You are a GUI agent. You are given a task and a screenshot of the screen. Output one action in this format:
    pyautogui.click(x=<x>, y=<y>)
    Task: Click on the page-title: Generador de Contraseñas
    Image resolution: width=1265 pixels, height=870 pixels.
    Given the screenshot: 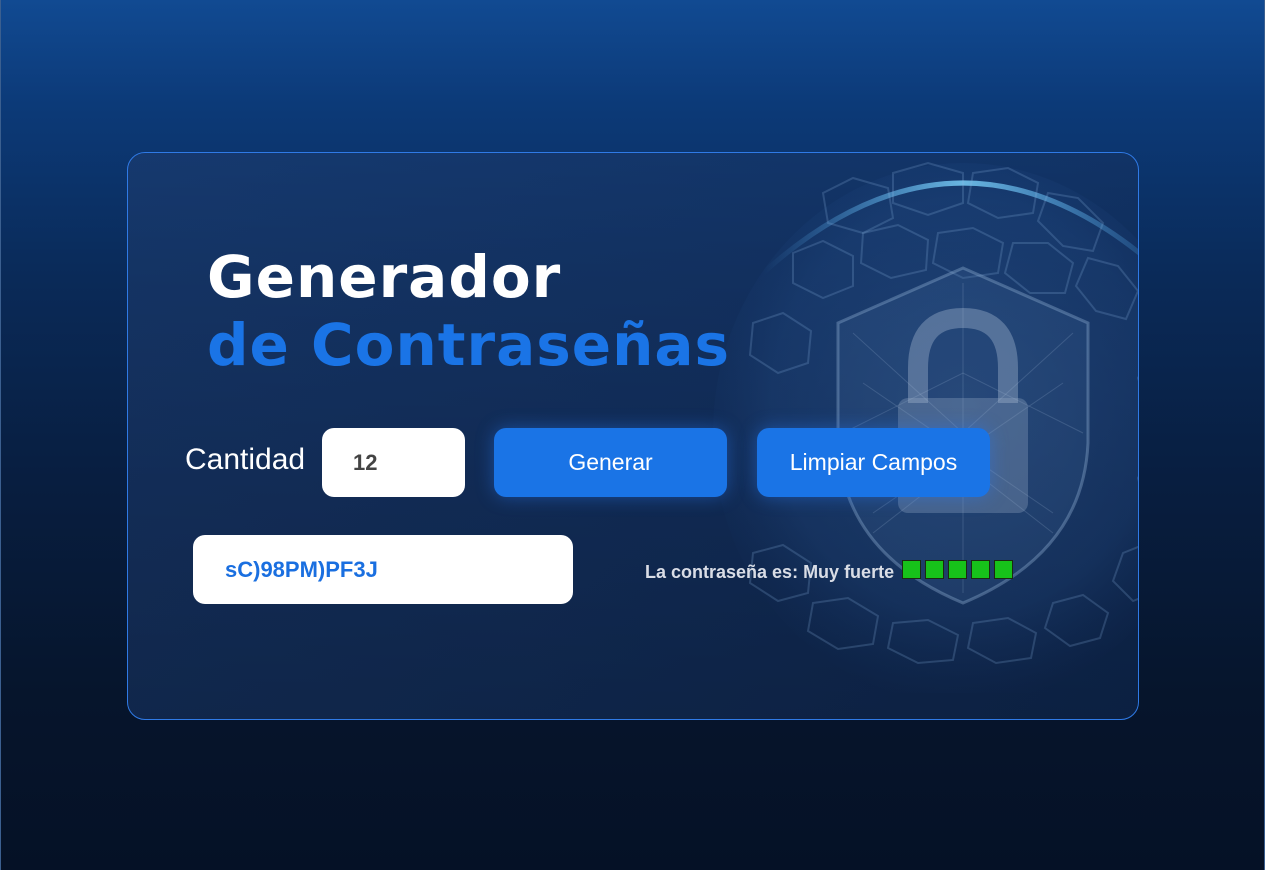 What is the action you would take?
    pyautogui.click(x=468, y=311)
    